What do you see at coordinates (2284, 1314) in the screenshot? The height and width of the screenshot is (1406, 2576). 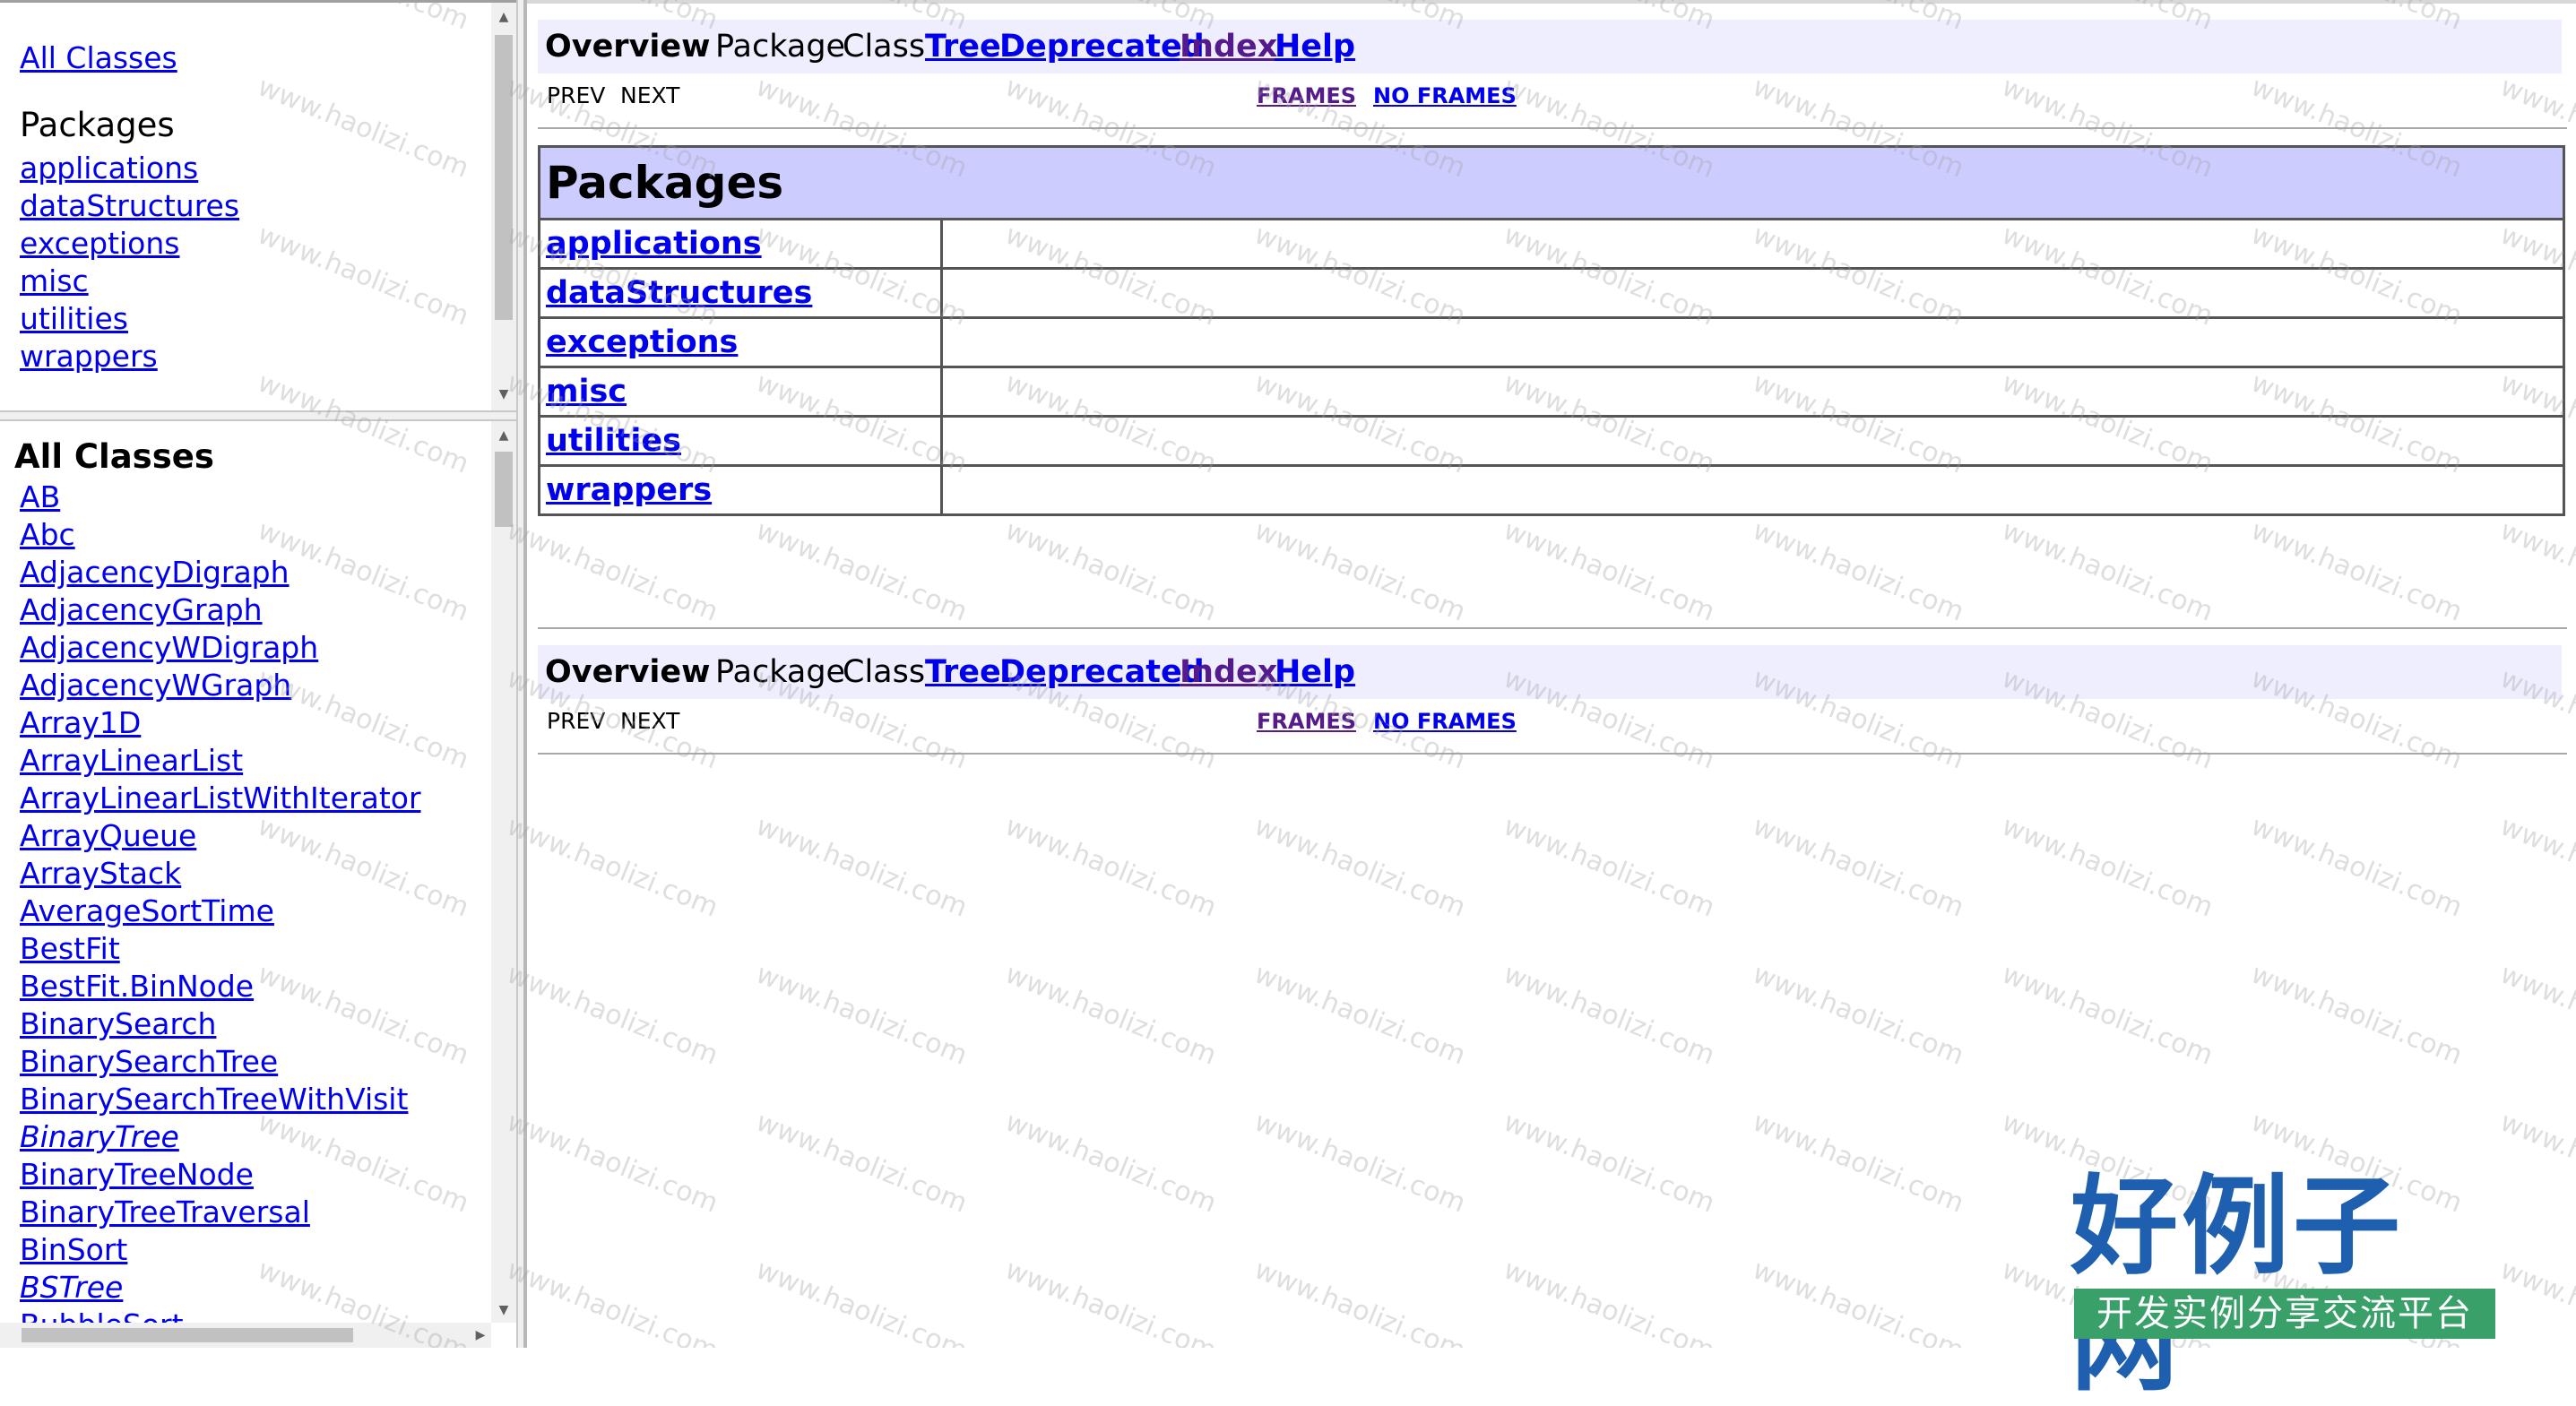 I see `logo-subtitle: 开发实例分享交流平台` at bounding box center [2284, 1314].